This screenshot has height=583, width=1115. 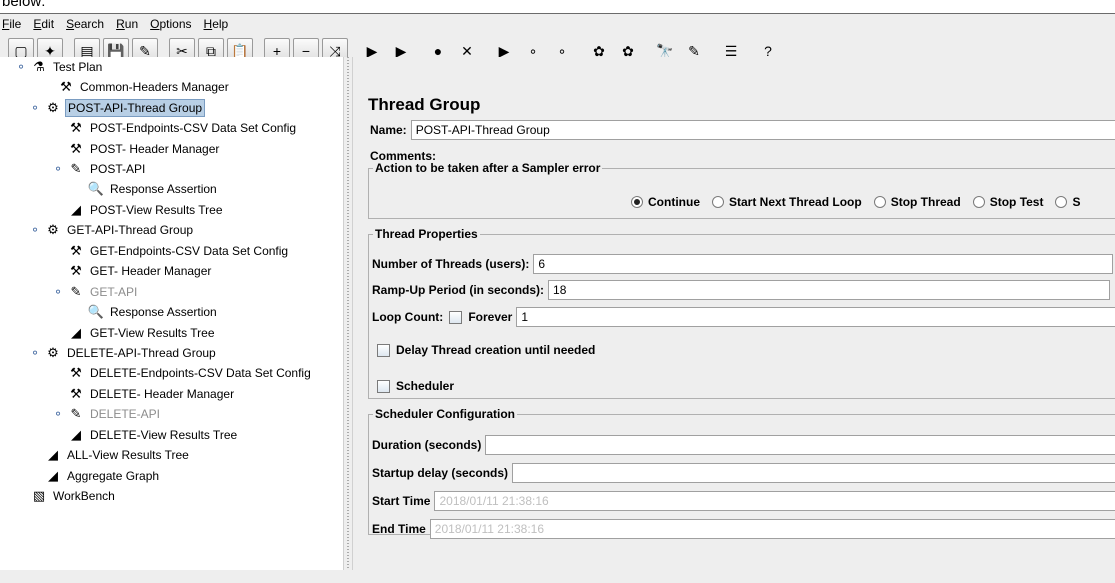 What do you see at coordinates (401, 501) in the screenshot?
I see `start-time-label: Start Time` at bounding box center [401, 501].